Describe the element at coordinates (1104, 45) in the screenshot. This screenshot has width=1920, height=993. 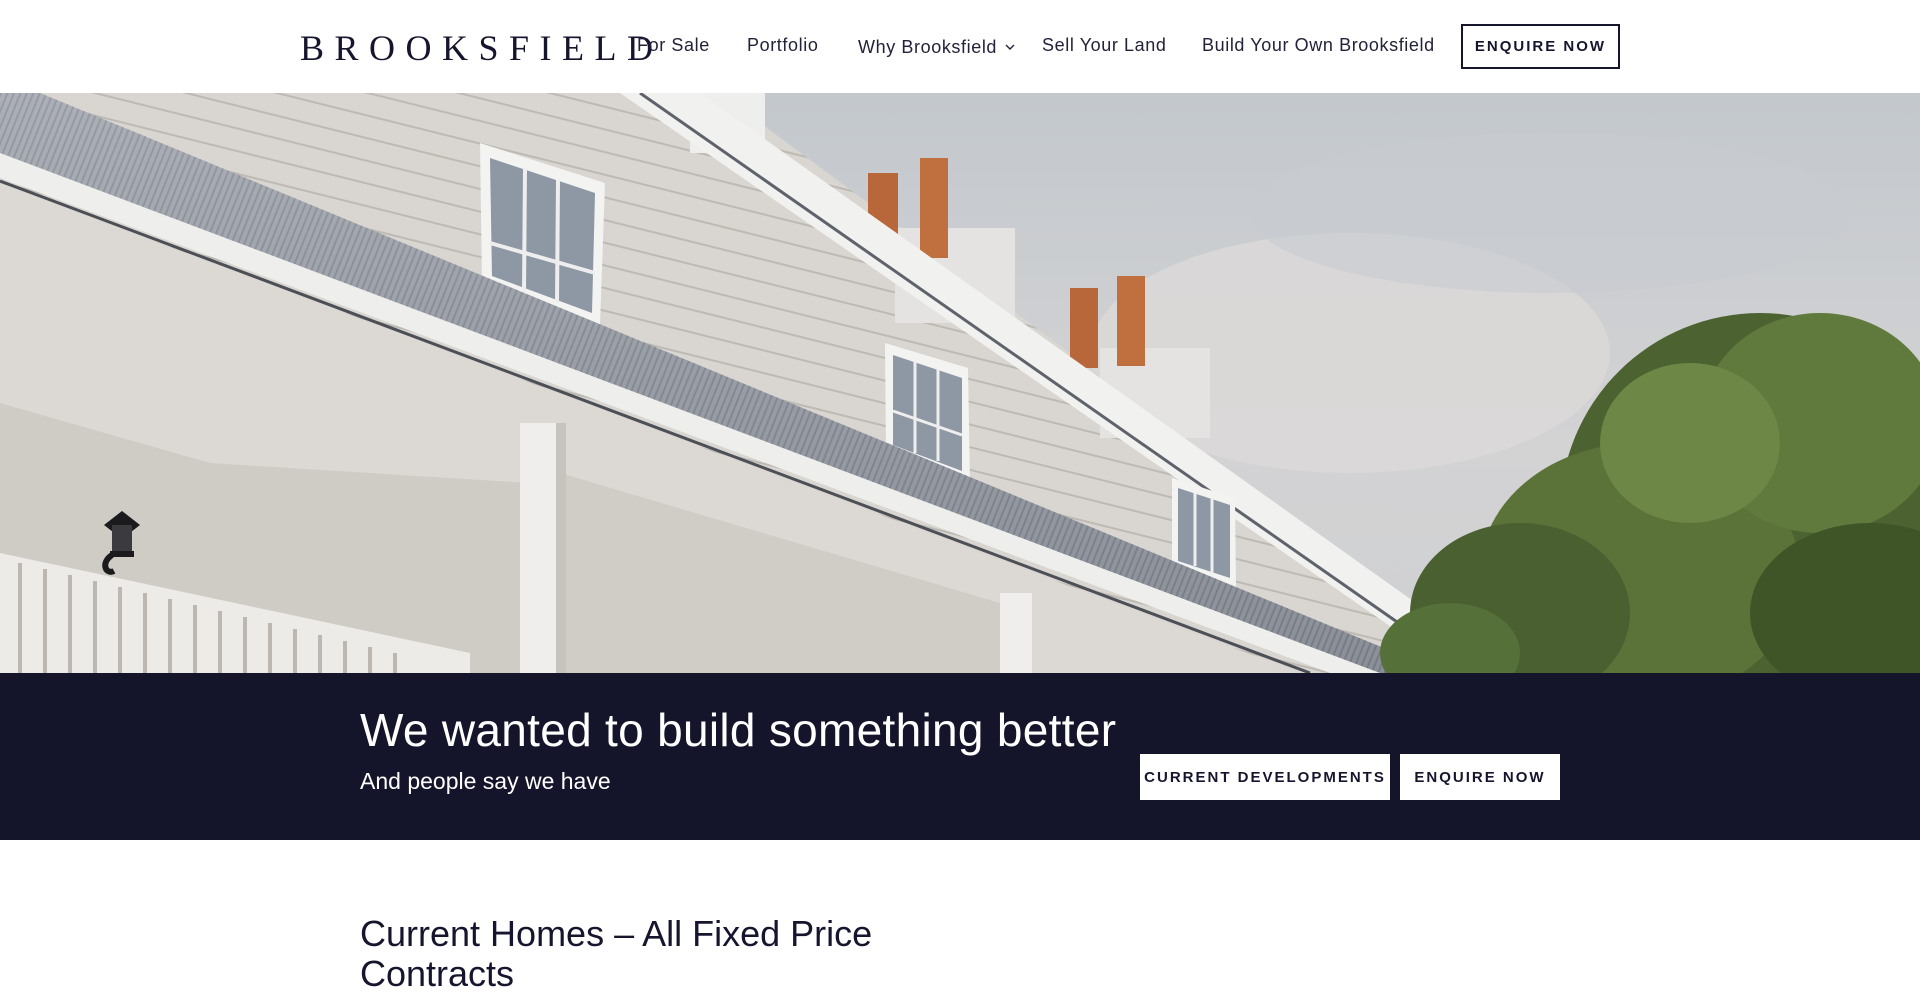
I see `nav-item-sell-your-land: Sell Your Land` at that location.